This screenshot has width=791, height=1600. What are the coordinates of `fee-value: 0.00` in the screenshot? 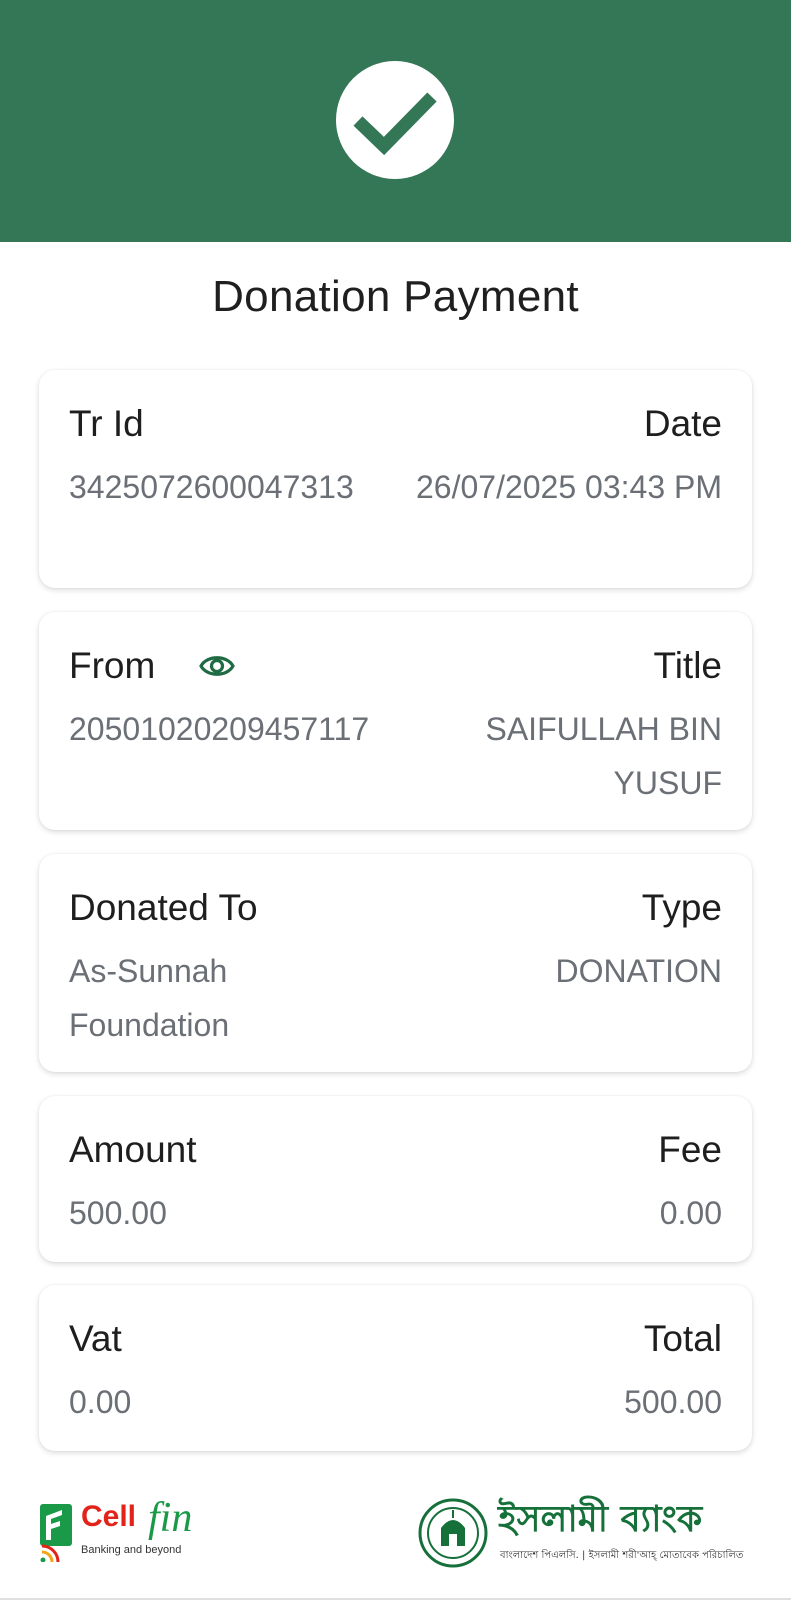 It's located at (690, 1213).